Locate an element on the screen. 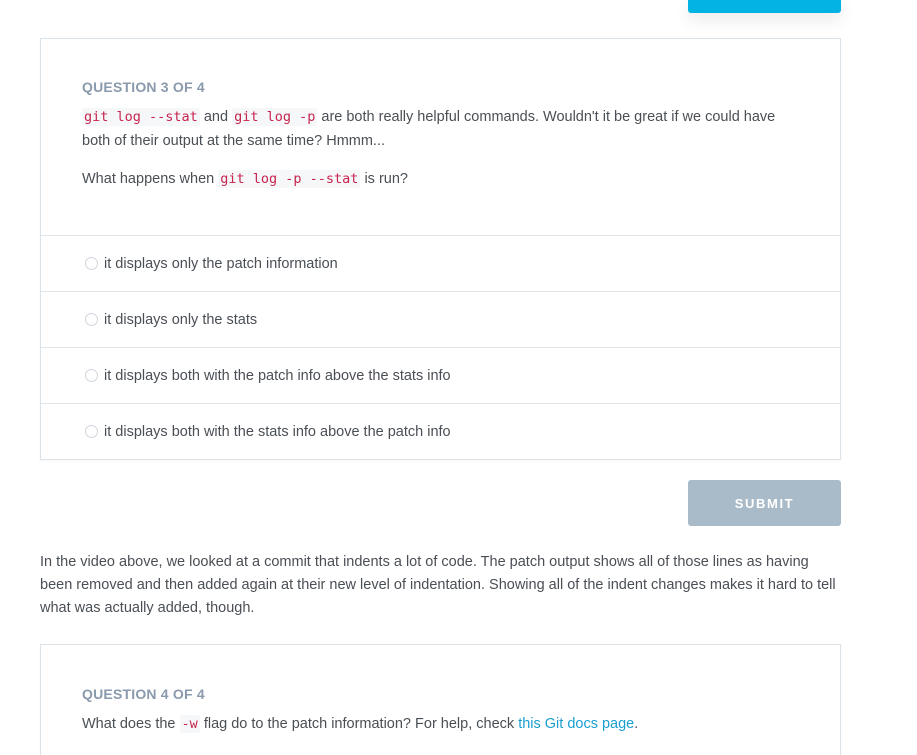  code-git-log-p: git log -p is located at coordinates (275, 117).